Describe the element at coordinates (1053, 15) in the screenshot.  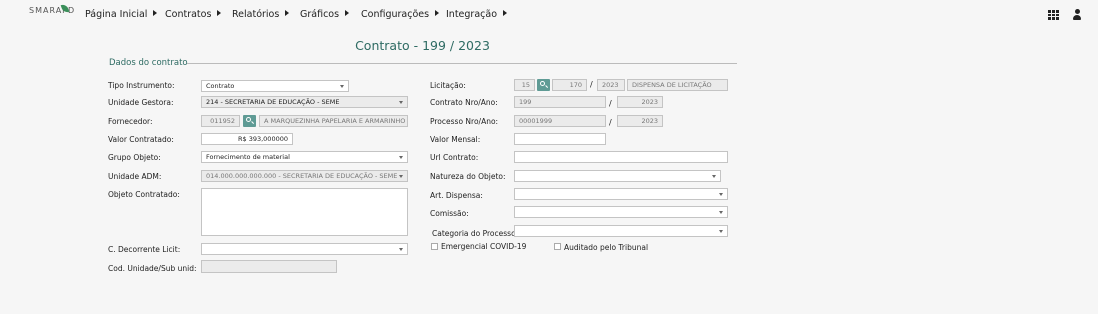
I see `apps-grid-icon` at that location.